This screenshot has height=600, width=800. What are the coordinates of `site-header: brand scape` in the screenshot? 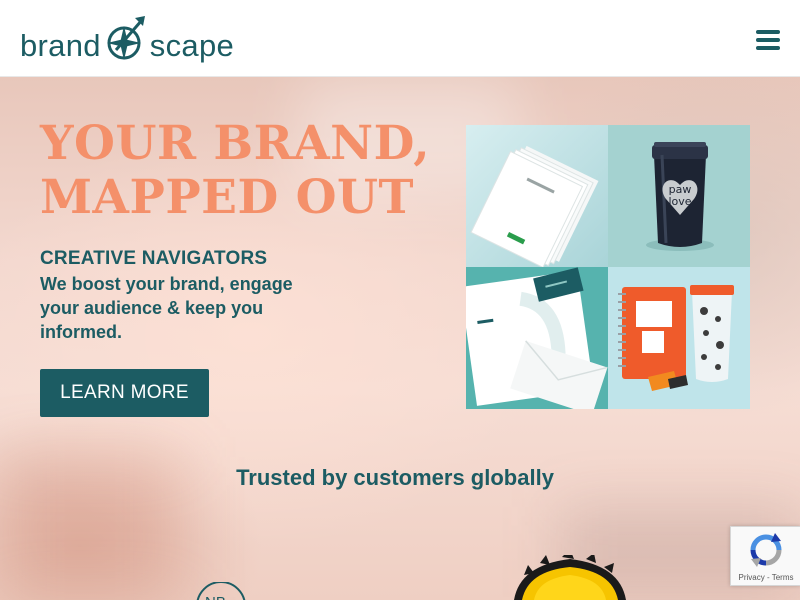 It's located at (400, 38).